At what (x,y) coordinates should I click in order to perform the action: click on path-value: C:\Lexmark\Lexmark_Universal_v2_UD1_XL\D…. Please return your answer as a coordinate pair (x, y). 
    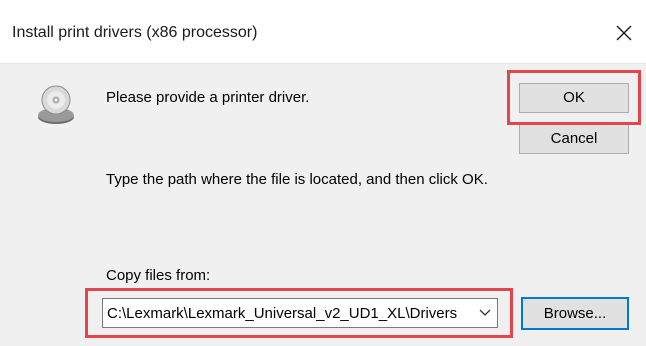
    Looking at the image, I should click on (291, 313).